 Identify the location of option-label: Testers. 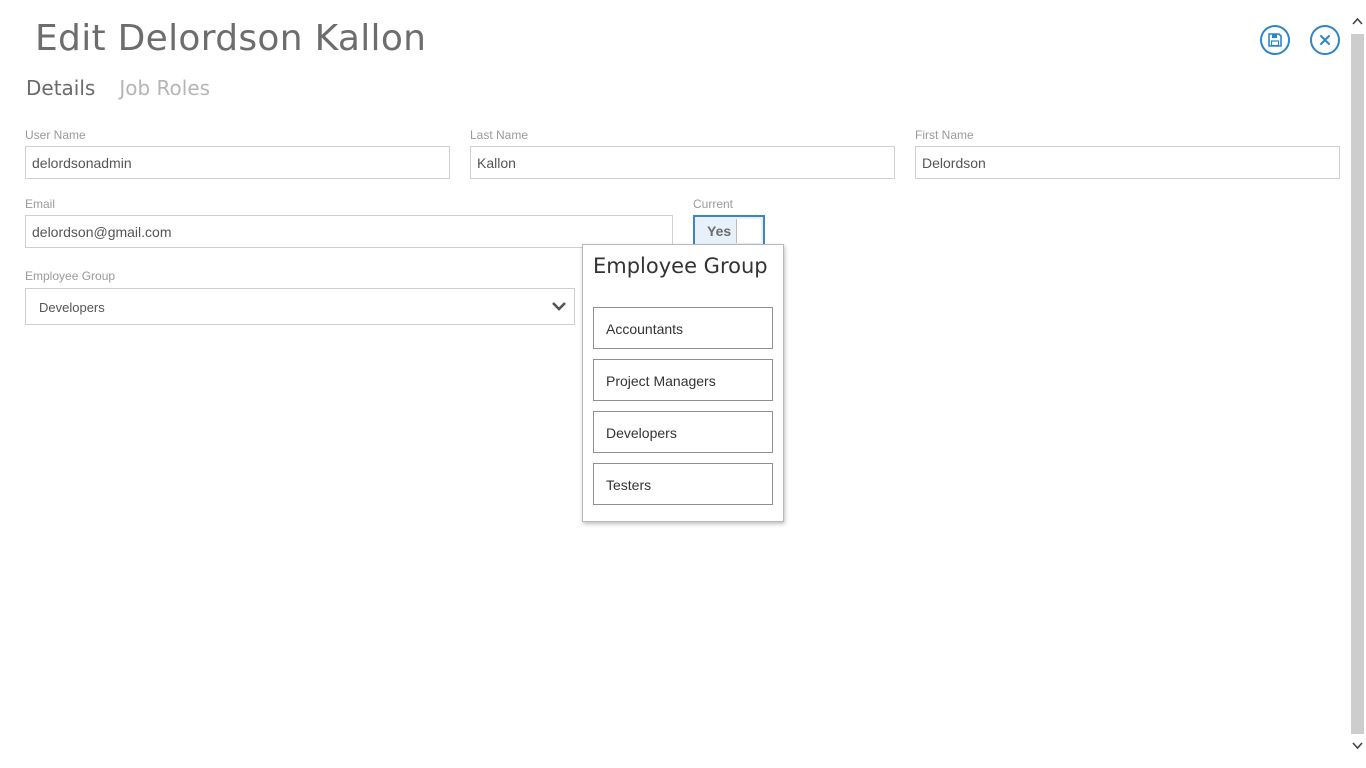
(629, 485).